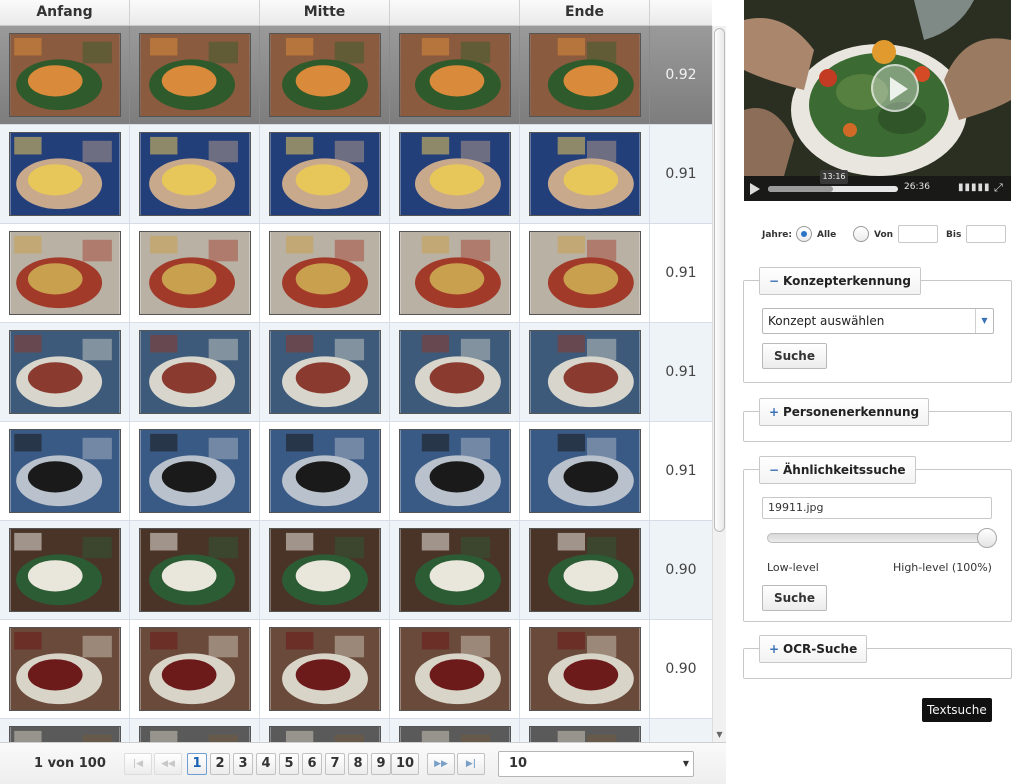 Image resolution: width=1027 pixels, height=784 pixels. I want to click on table-row: 0.92, so click(356, 75).